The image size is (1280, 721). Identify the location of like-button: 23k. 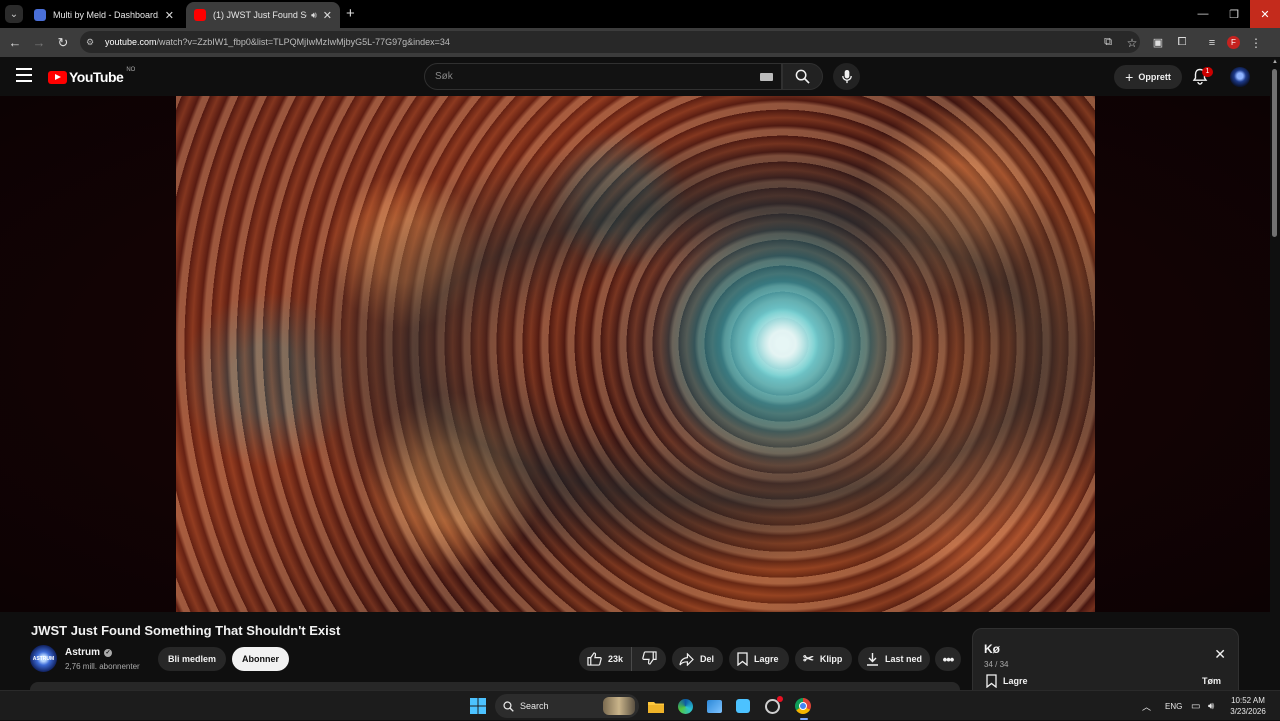
(605, 659).